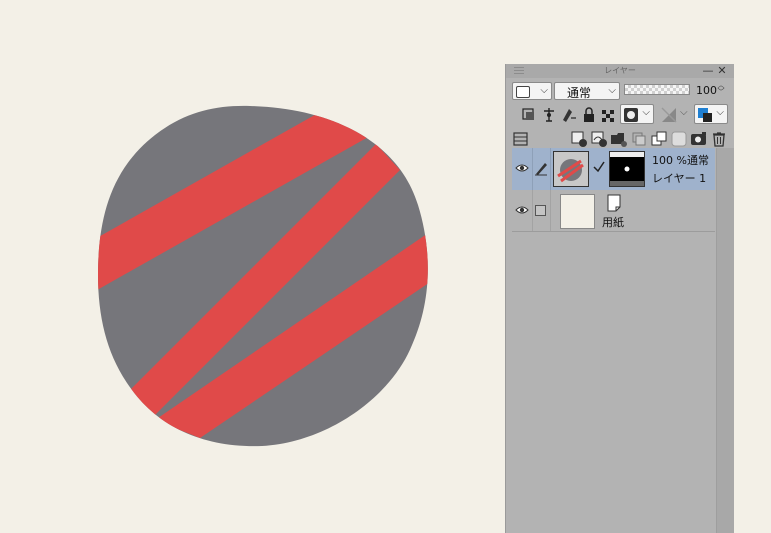 The width and height of the screenshot is (771, 533). I want to click on layer-property-icon, so click(521, 139).